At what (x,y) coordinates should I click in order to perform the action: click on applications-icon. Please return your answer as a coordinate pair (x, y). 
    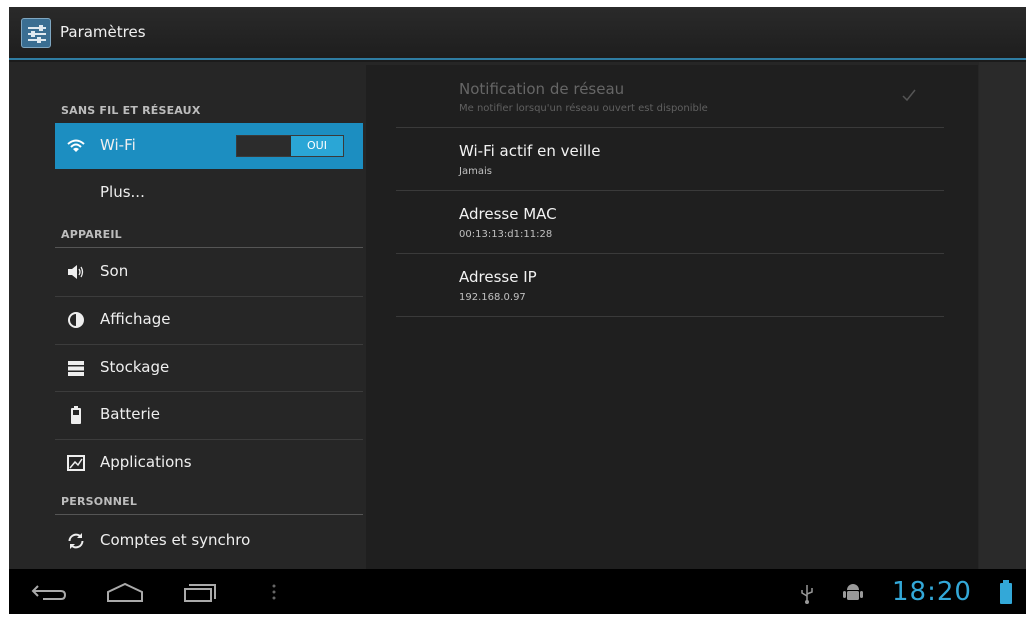
    Looking at the image, I should click on (76, 463).